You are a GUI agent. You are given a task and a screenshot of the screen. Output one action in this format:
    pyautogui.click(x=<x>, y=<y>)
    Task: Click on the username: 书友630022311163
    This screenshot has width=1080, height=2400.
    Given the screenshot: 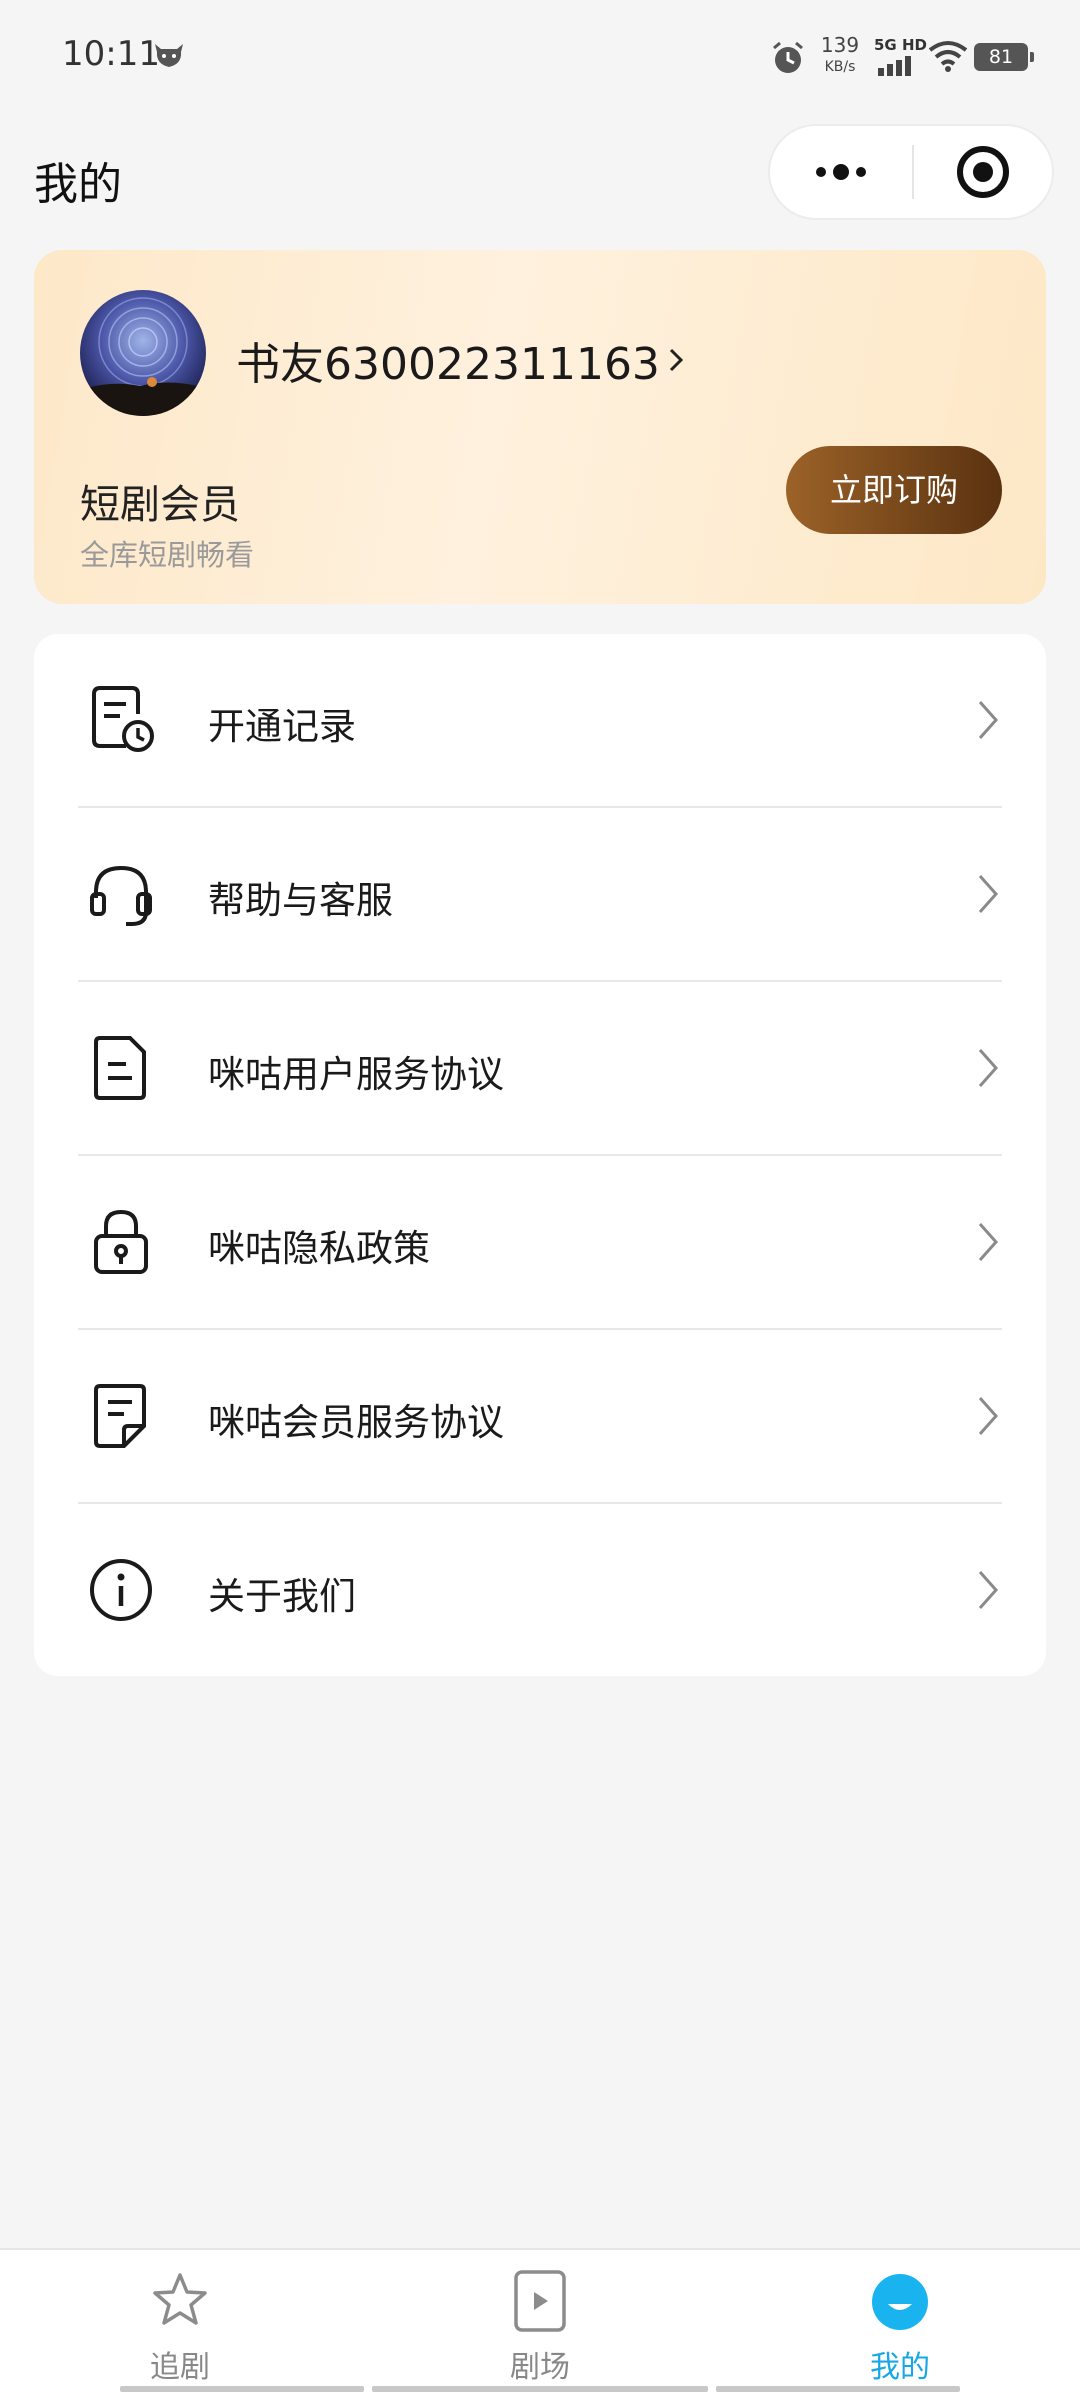 What is the action you would take?
    pyautogui.click(x=448, y=364)
    